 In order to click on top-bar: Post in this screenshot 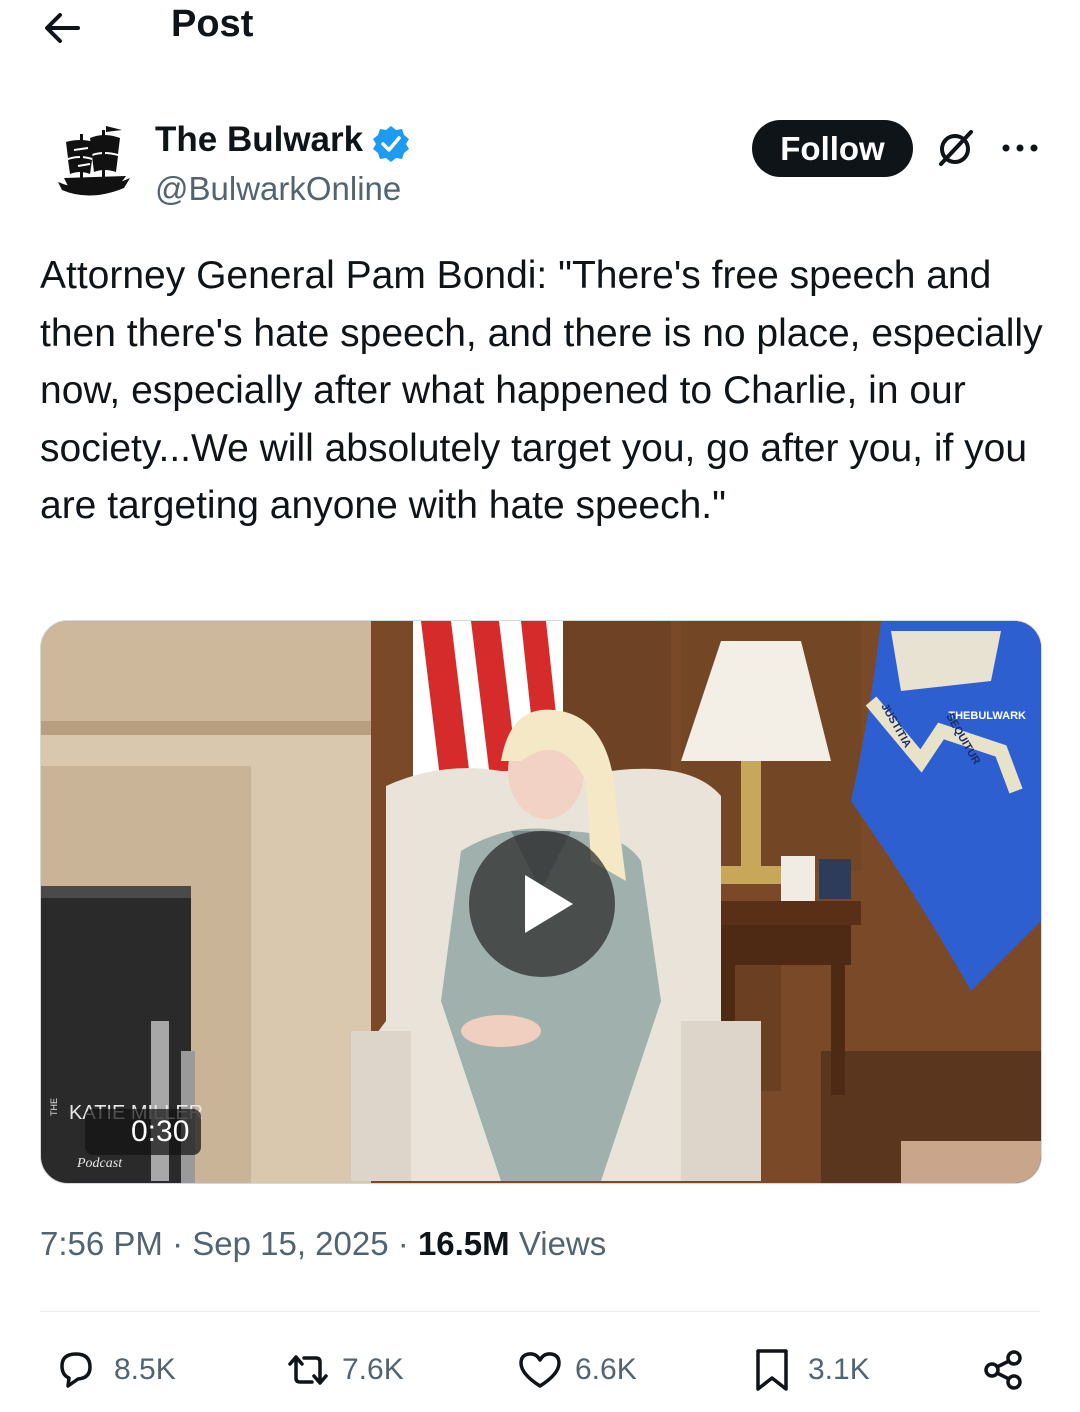, I will do `click(540, 30)`.